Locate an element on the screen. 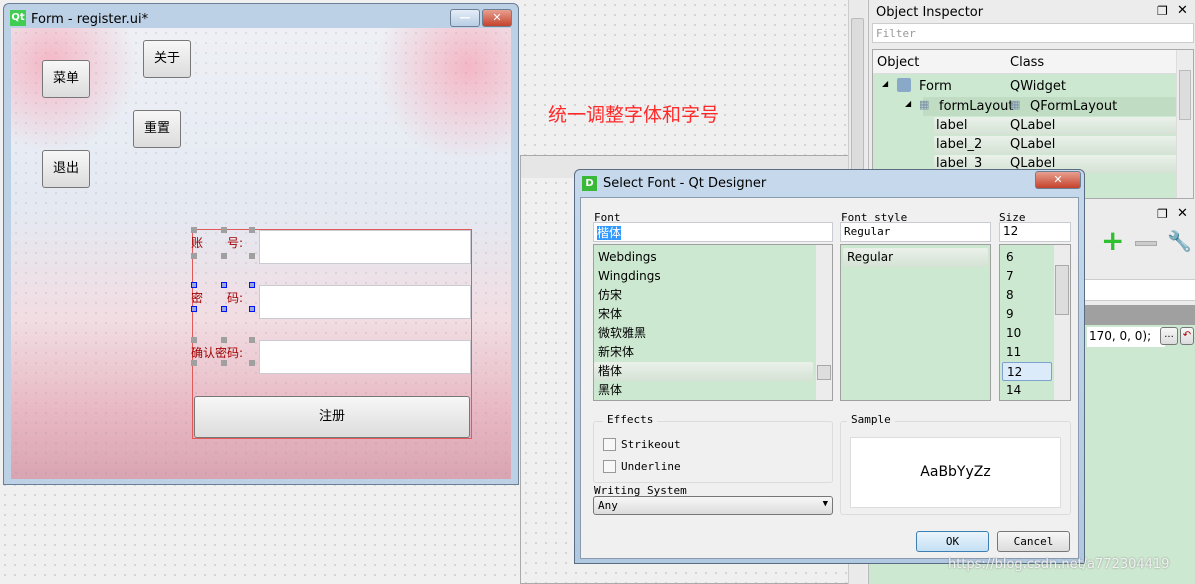 The width and height of the screenshot is (1195, 584). menu-button: 菜单 is located at coordinates (66, 79).